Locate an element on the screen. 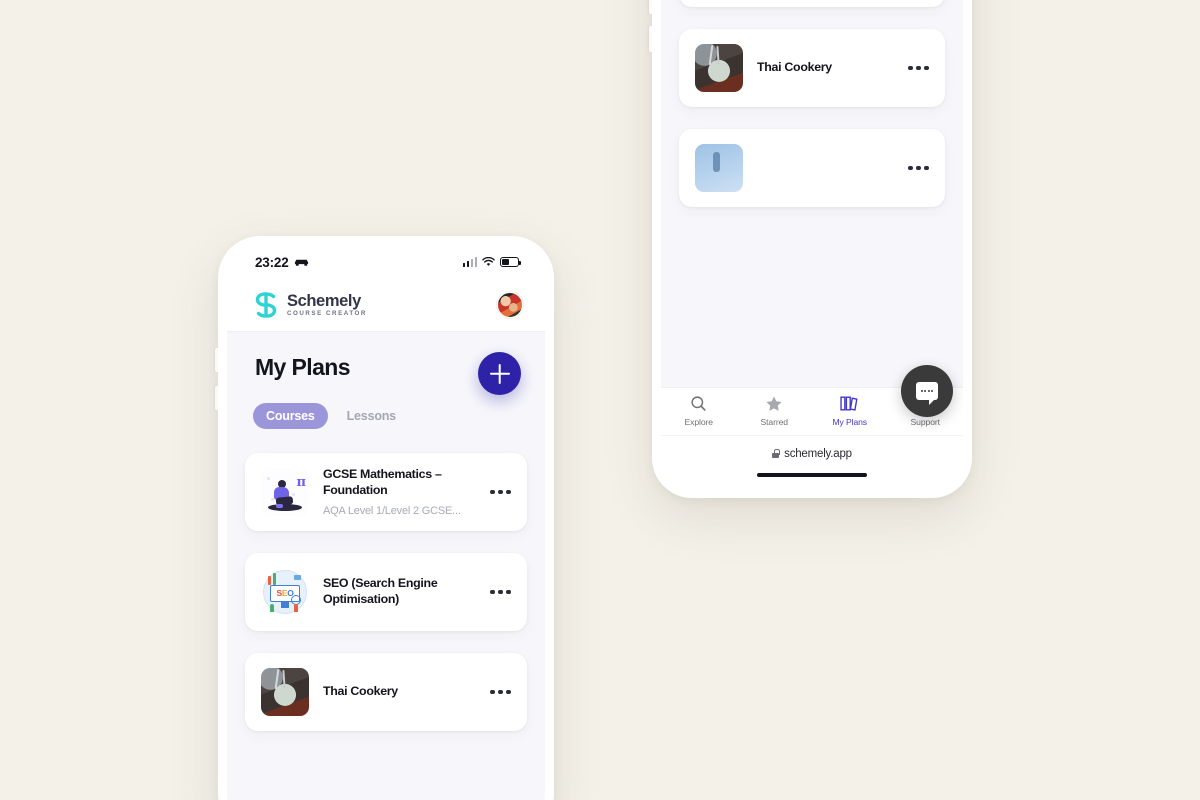 The width and height of the screenshot is (1200, 800). brand-text: Schemely COURSE CREATOR is located at coordinates (327, 305).